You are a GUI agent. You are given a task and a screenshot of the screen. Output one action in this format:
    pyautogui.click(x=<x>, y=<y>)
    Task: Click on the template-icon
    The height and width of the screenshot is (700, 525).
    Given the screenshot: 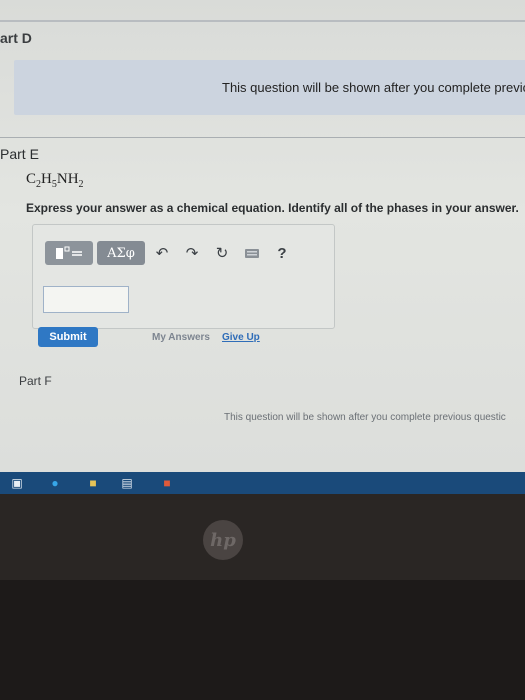 What is the action you would take?
    pyautogui.click(x=69, y=252)
    